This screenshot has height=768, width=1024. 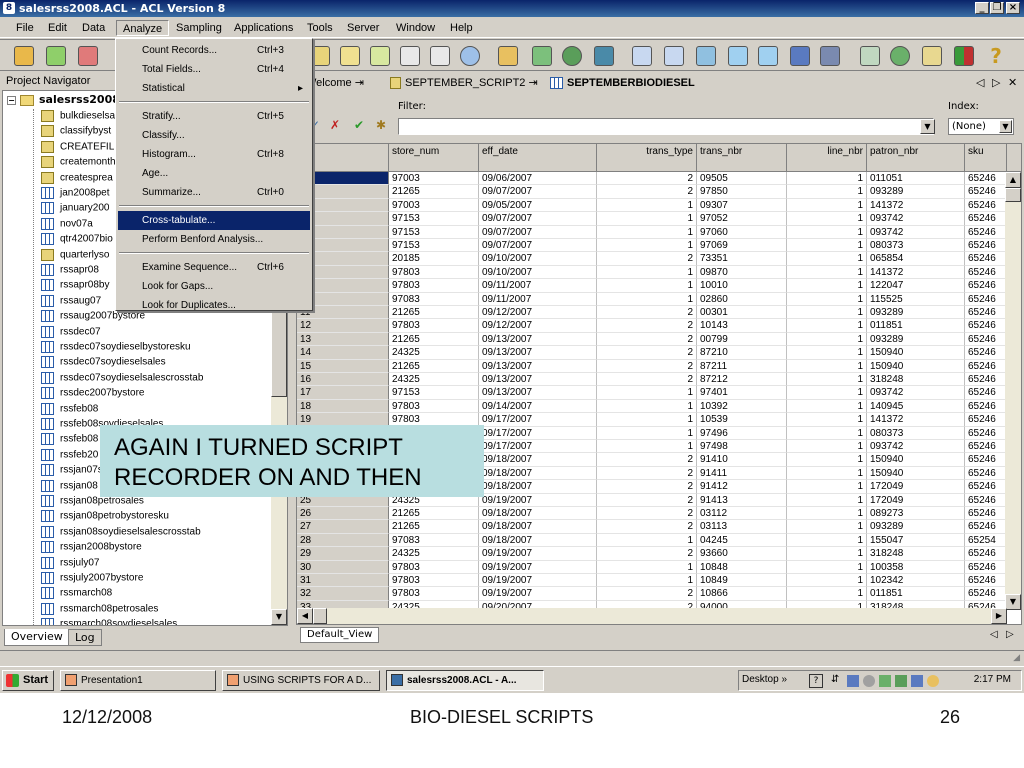 What do you see at coordinates (343, 339) in the screenshot?
I see `row-number-cell: 13` at bounding box center [343, 339].